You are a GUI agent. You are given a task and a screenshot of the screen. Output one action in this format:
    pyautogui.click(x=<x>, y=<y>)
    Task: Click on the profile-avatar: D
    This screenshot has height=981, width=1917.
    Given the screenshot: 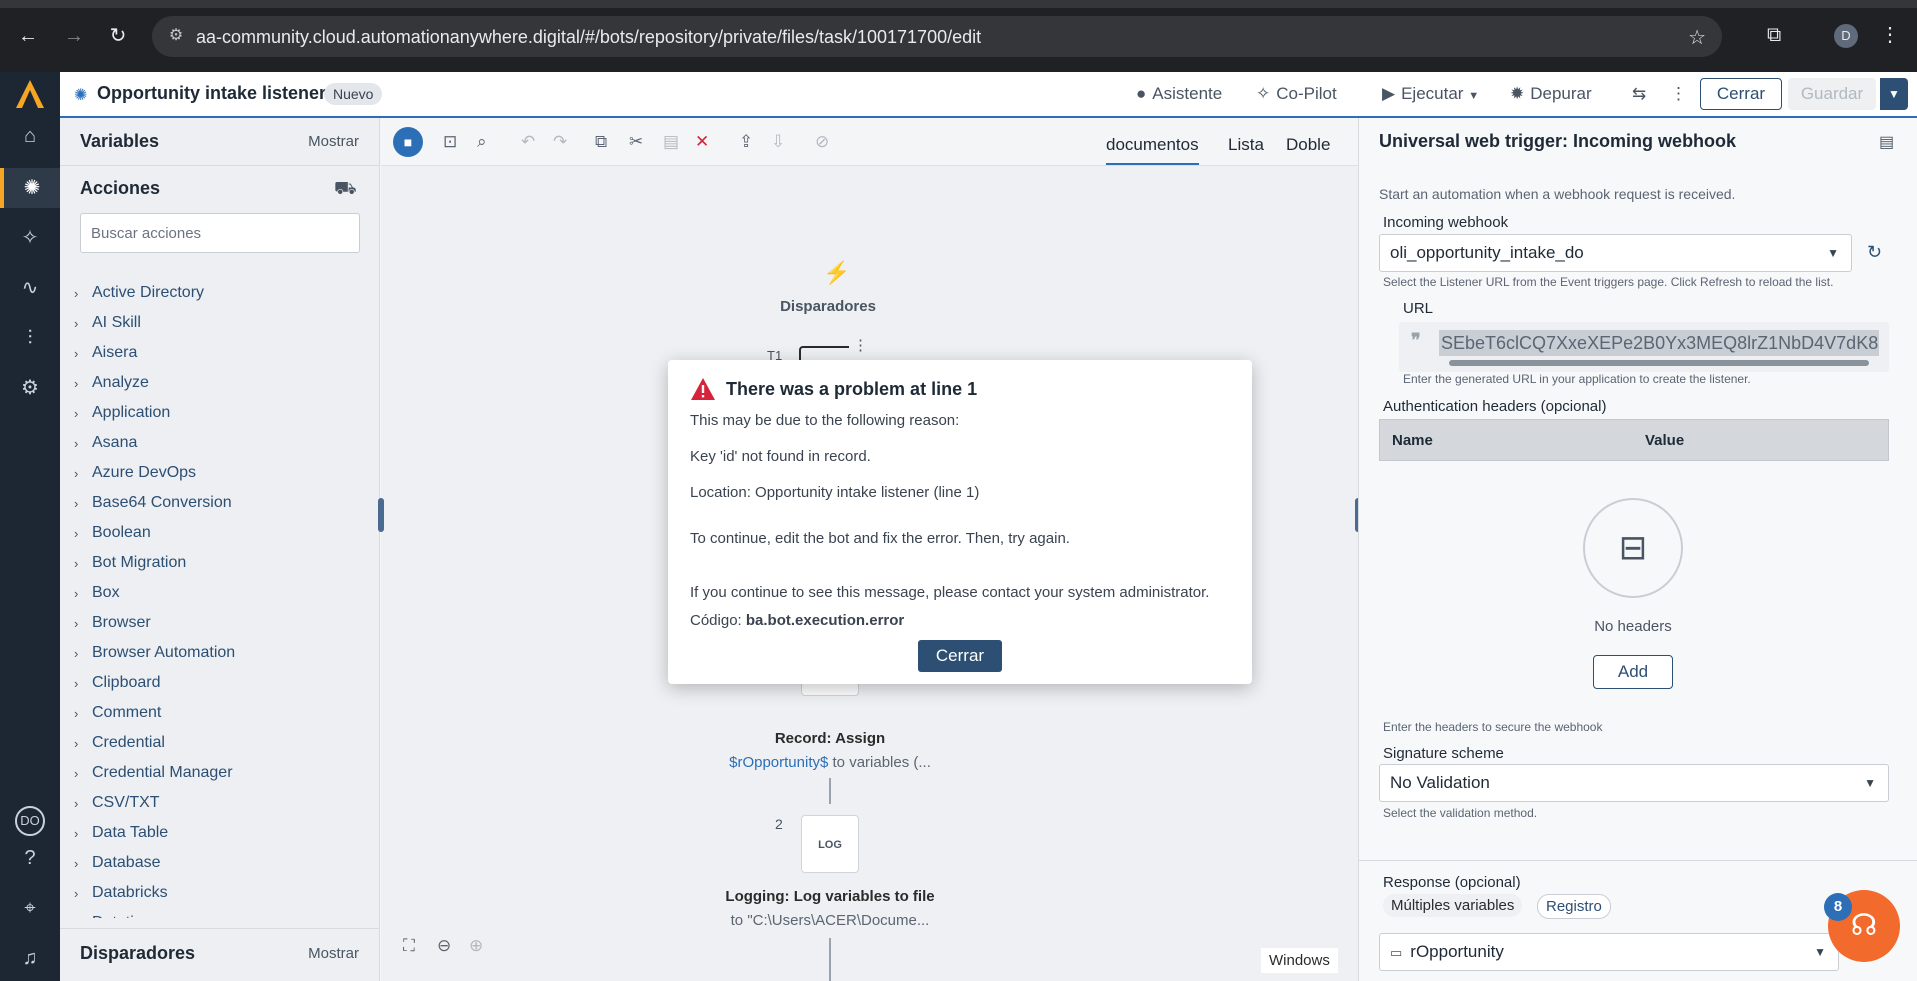 What is the action you would take?
    pyautogui.click(x=1846, y=36)
    